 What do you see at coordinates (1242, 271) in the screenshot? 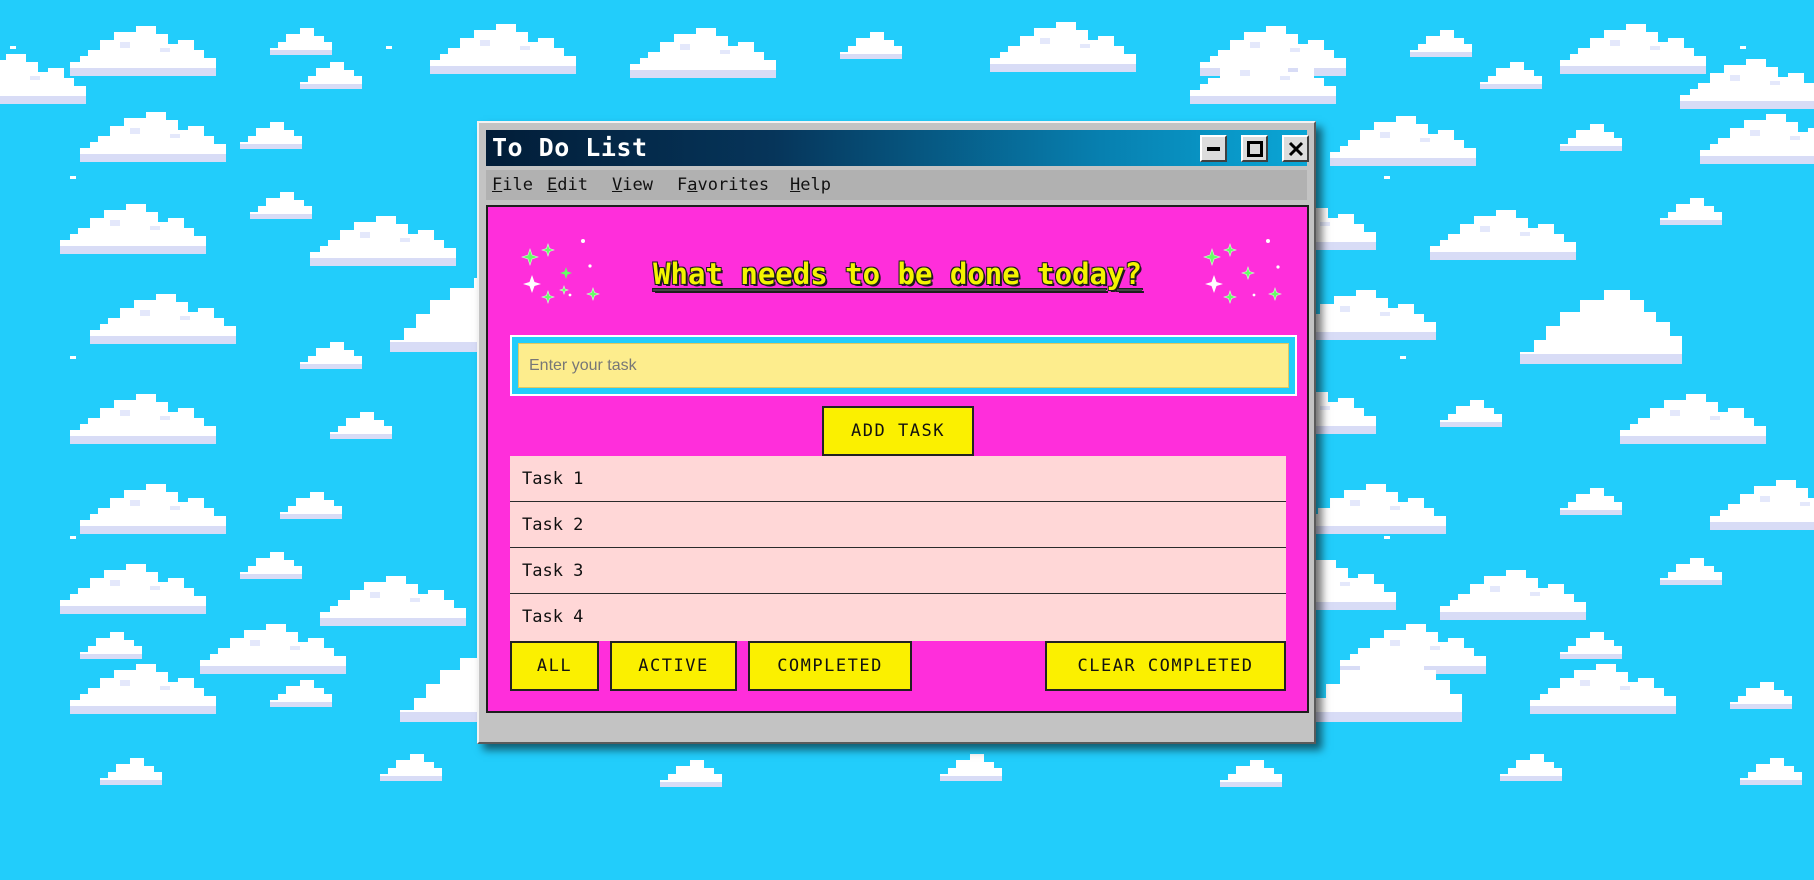
I see `sparkle-icon` at bounding box center [1242, 271].